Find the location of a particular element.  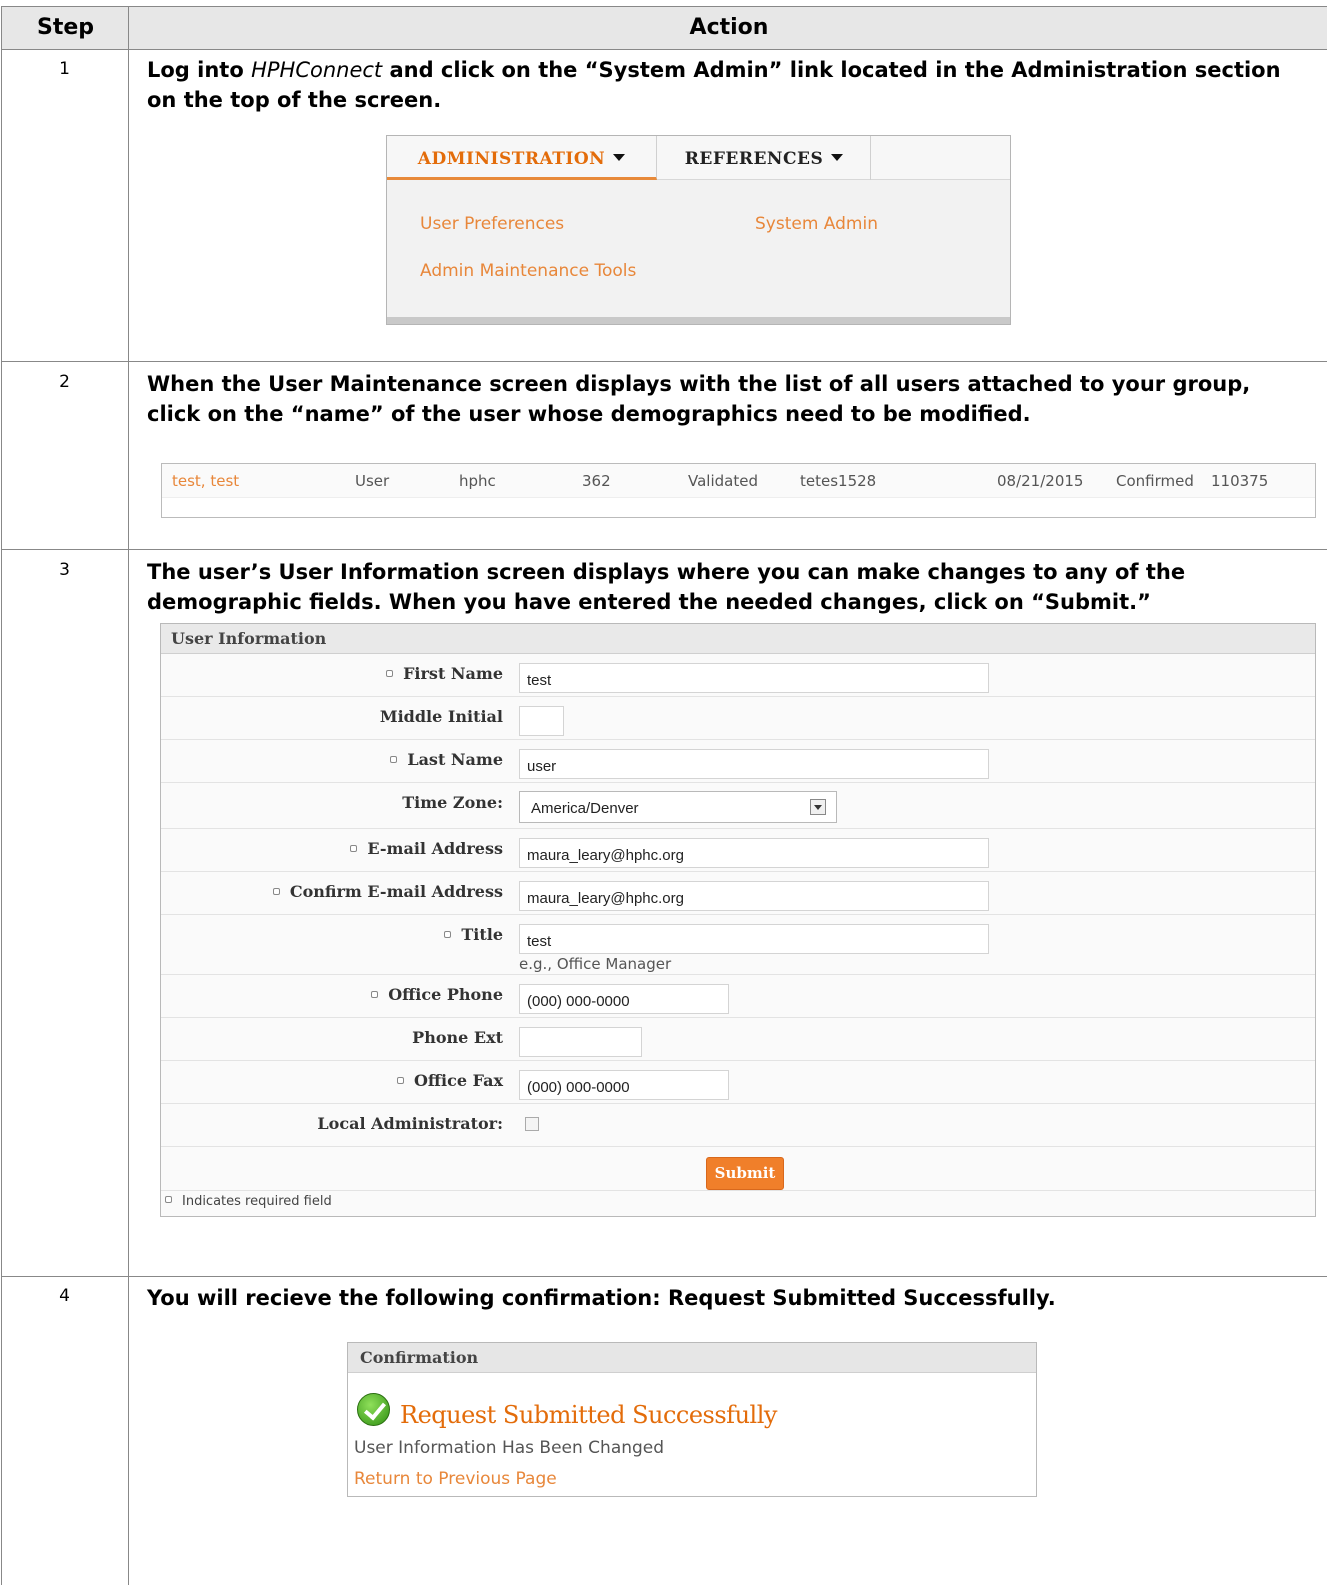

local-admin-row: Local Administrator: is located at coordinates (738, 1125).